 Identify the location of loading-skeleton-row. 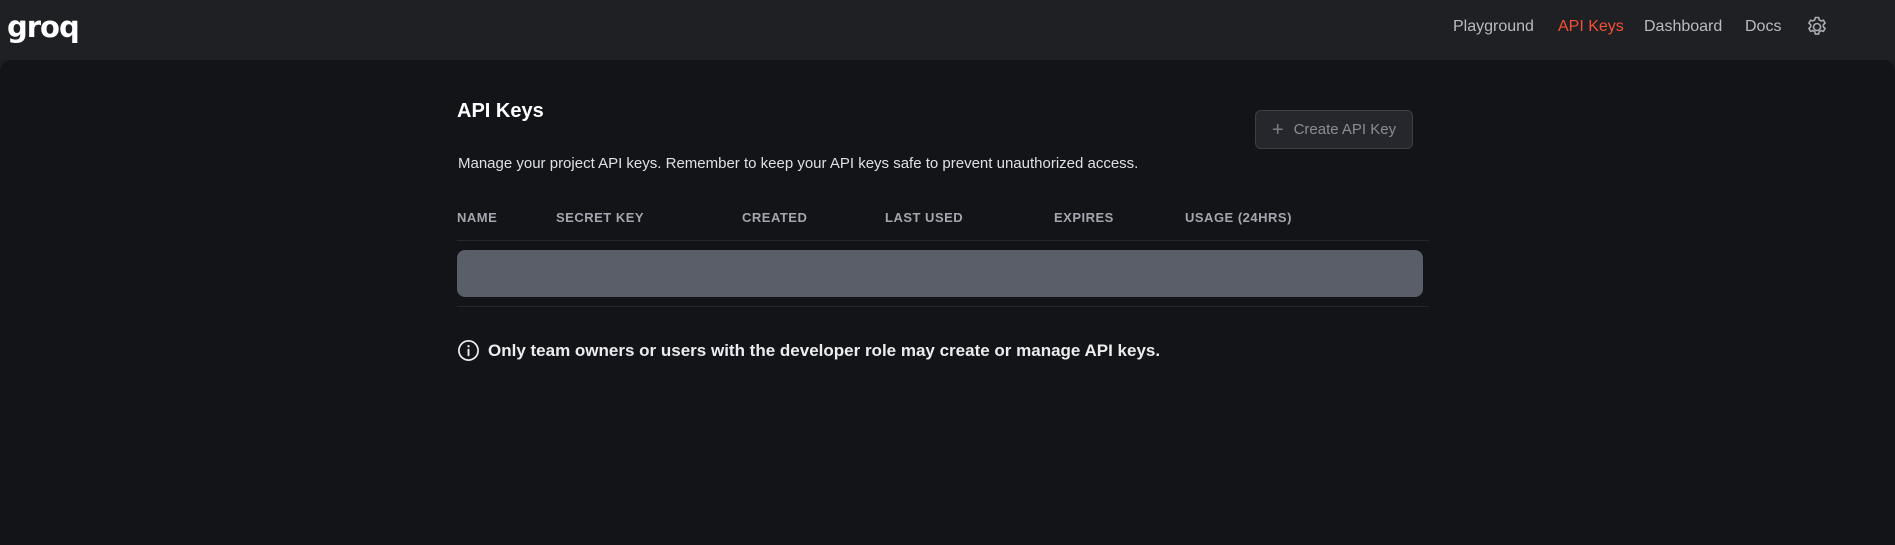
(940, 273).